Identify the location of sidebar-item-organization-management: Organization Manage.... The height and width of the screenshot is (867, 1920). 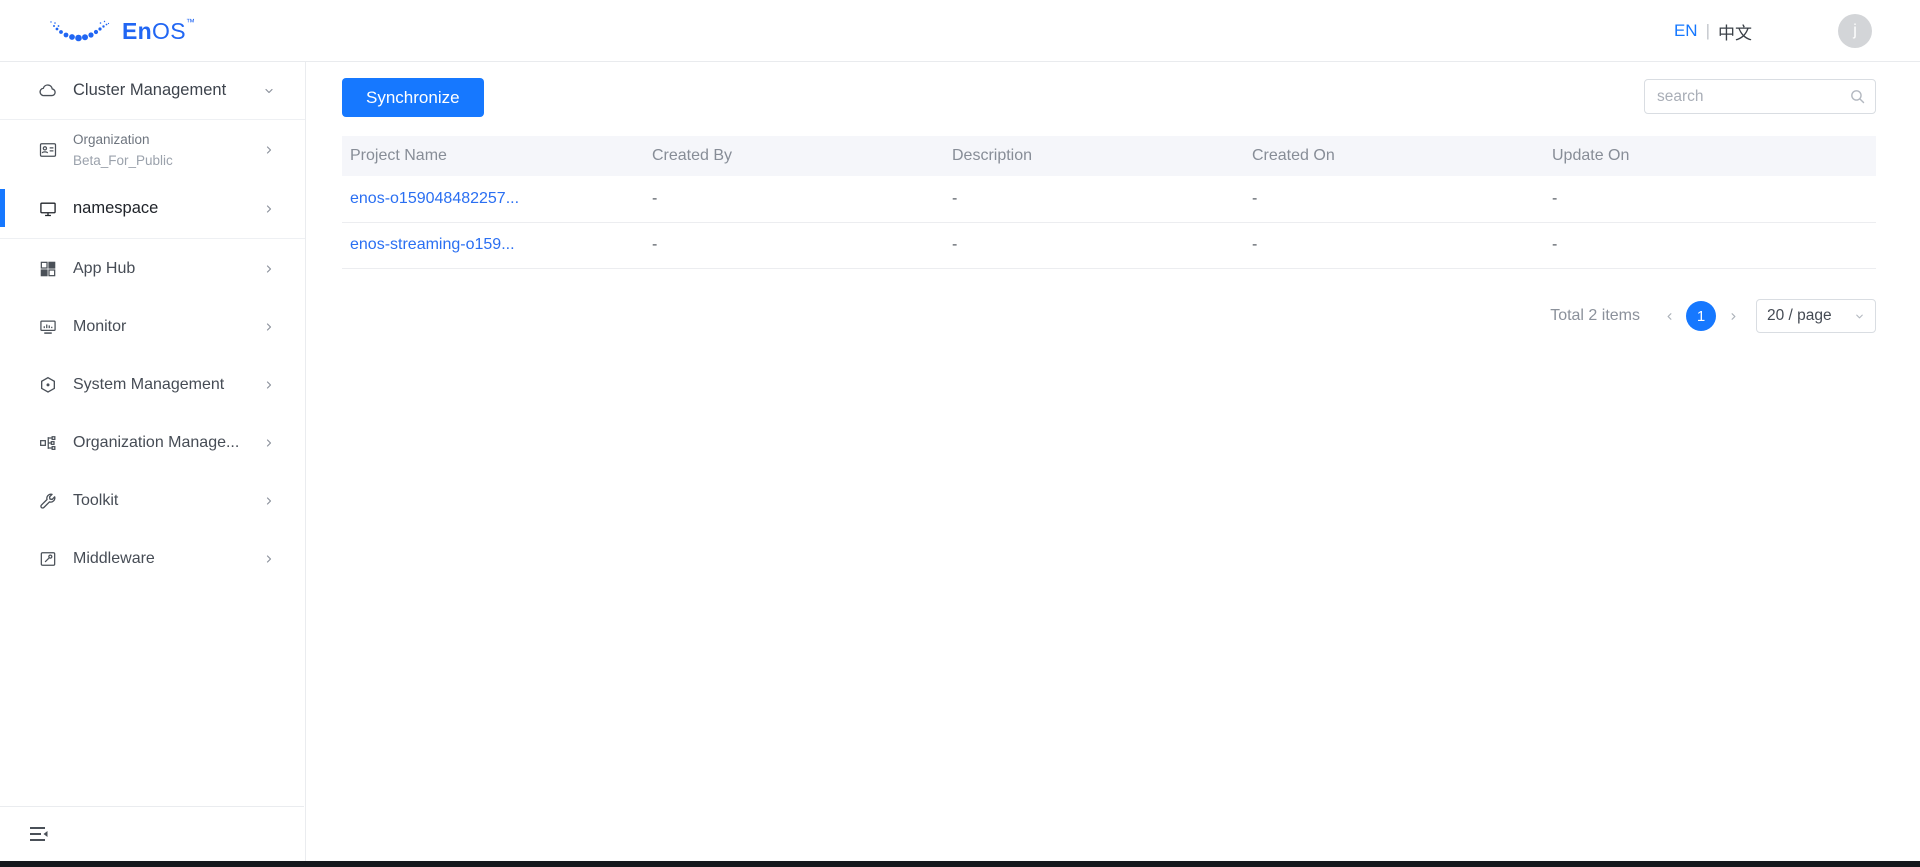
(152, 443).